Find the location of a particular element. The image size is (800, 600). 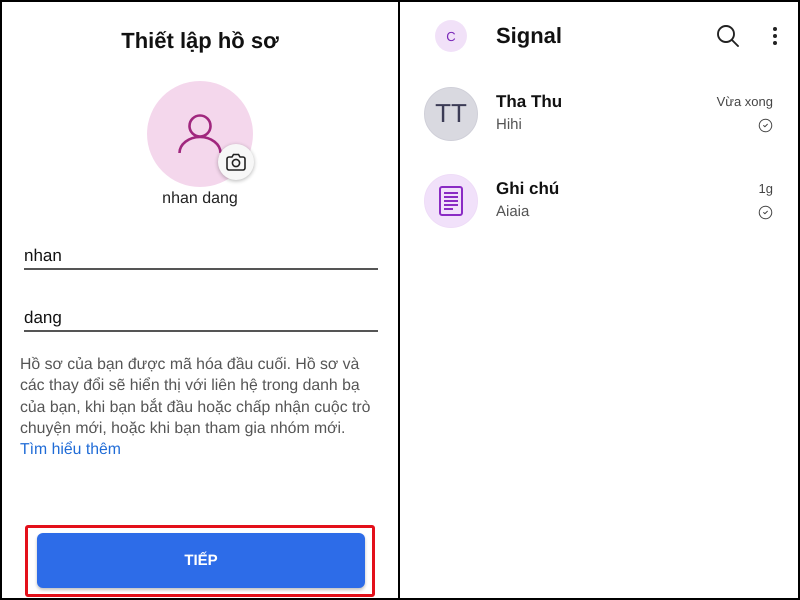

search-button is located at coordinates (728, 36).